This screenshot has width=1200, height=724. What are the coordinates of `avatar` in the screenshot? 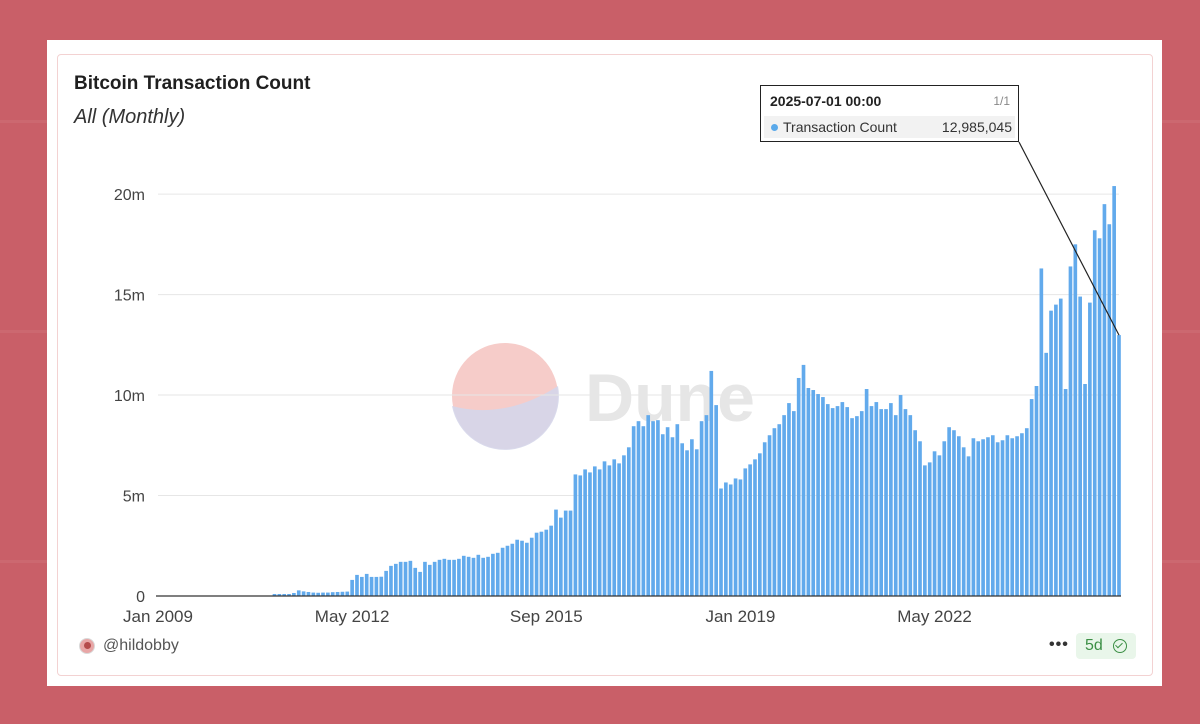 It's located at (87, 646).